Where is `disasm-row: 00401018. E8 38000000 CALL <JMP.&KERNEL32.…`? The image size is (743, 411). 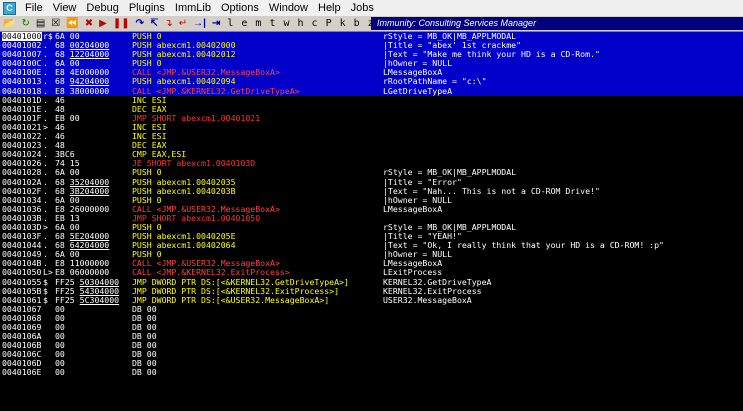 disasm-row: 00401018. E8 38000000 CALL <JMP.&KERNEL32.… is located at coordinates (371, 90).